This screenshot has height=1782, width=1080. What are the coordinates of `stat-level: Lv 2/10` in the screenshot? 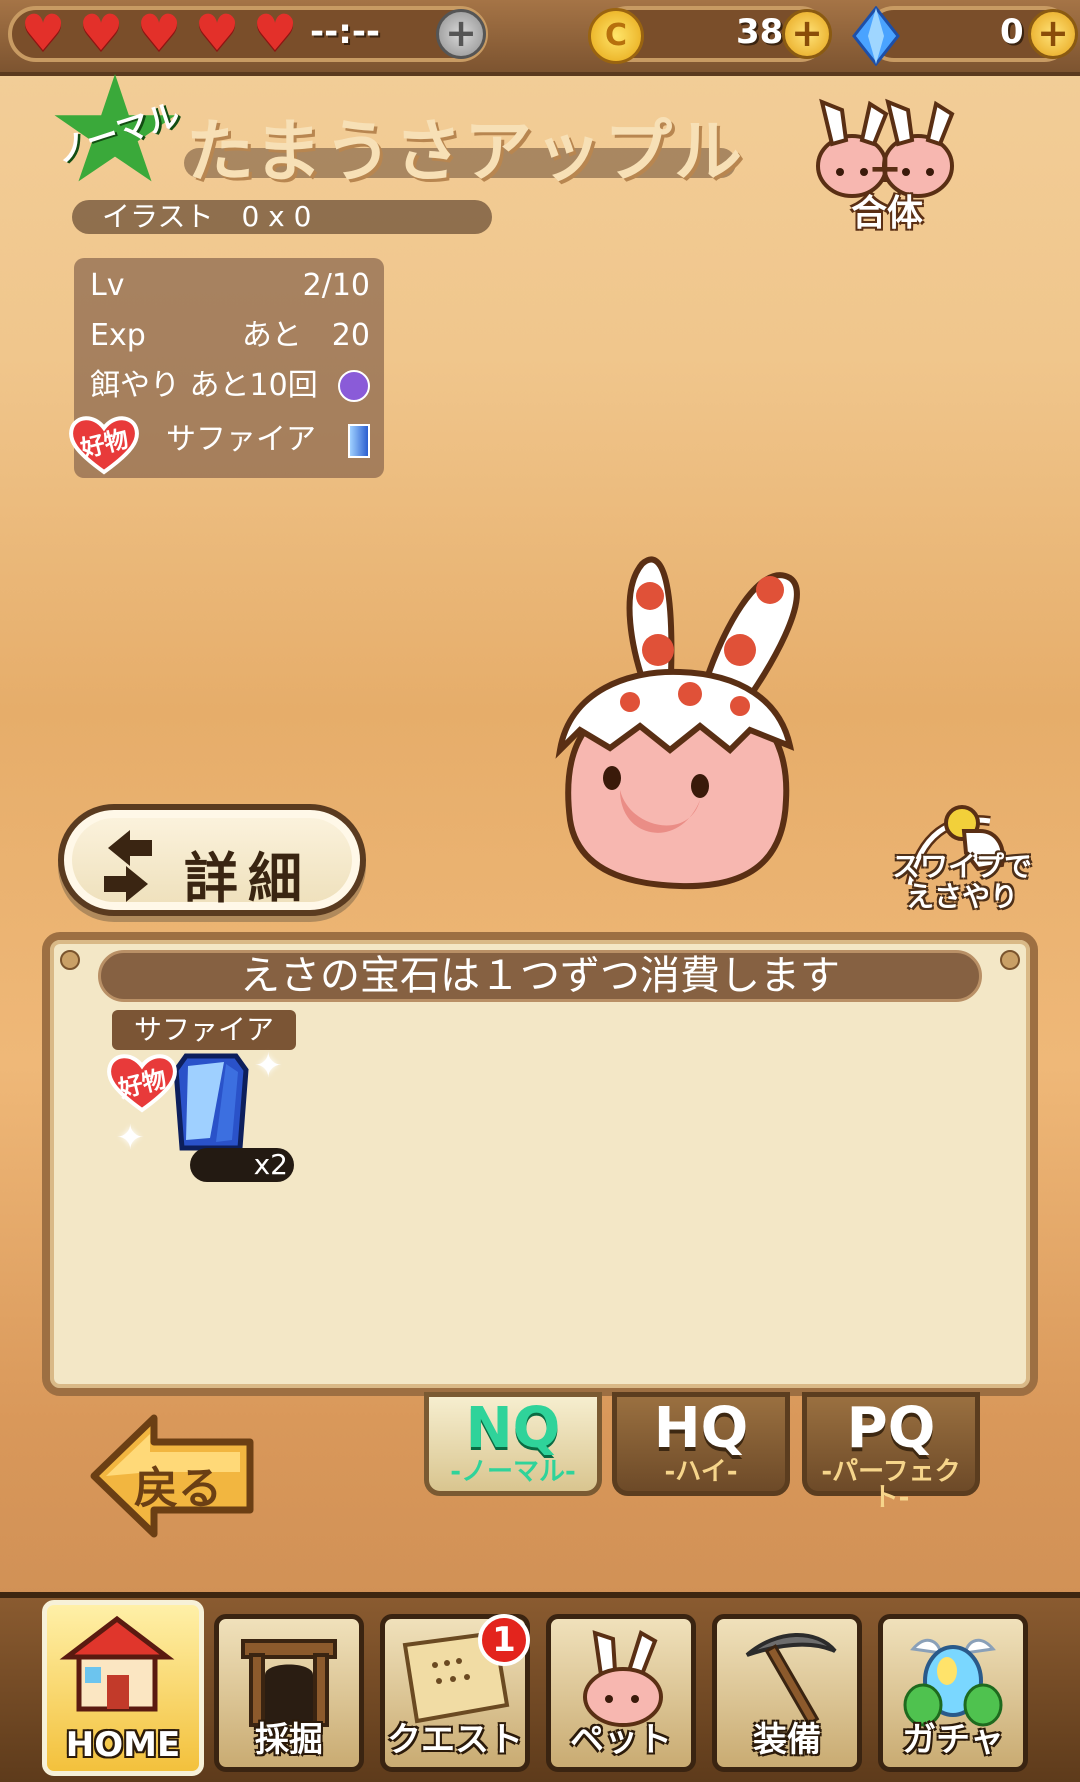 It's located at (230, 286).